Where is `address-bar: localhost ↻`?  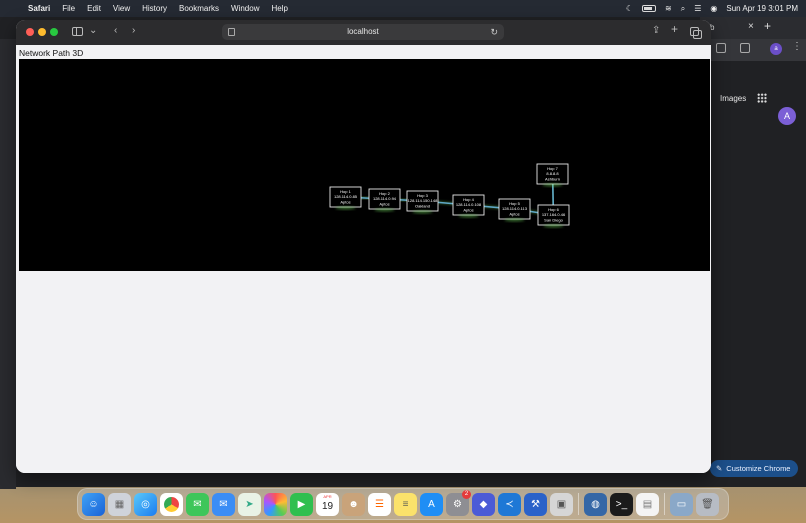
address-bar: localhost ↻ is located at coordinates (363, 32).